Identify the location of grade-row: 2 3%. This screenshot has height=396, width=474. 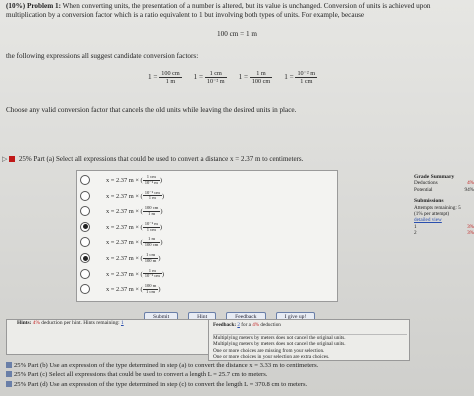
(444, 233).